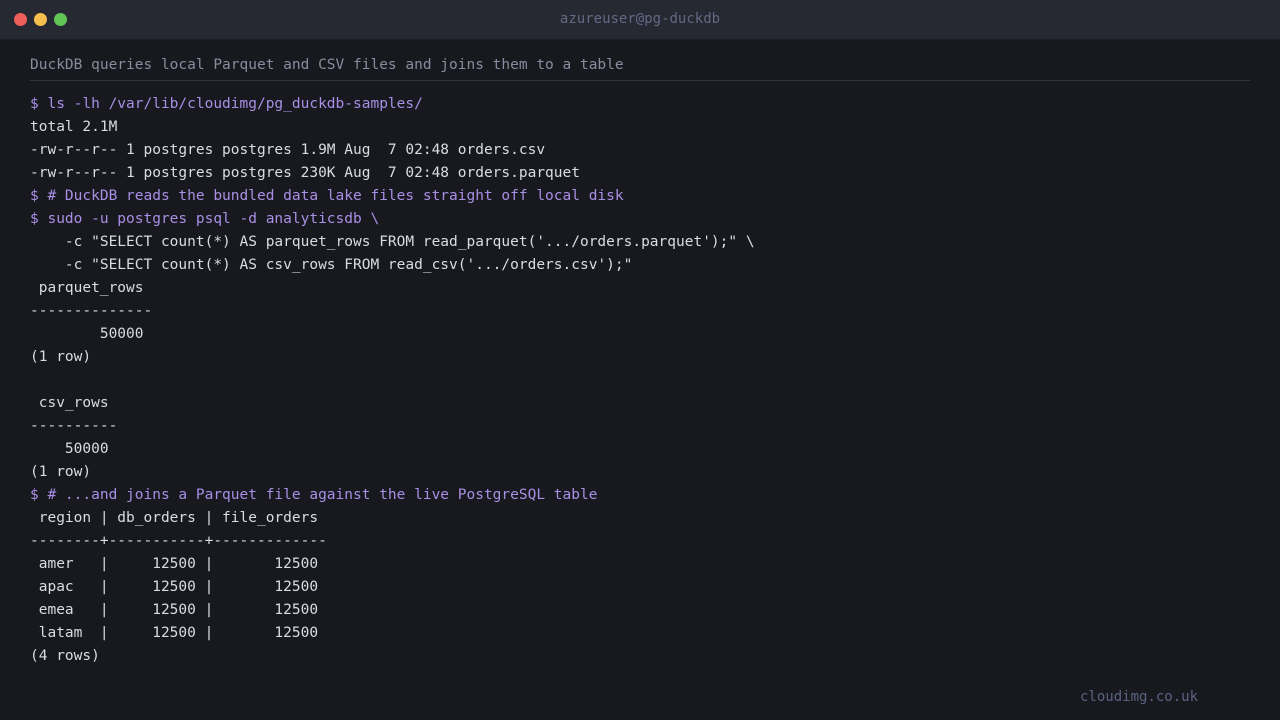 Image resolution: width=1280 pixels, height=720 pixels. Describe the element at coordinates (174, 518) in the screenshot. I see `output-line: region | db_orders | file_orders` at that location.